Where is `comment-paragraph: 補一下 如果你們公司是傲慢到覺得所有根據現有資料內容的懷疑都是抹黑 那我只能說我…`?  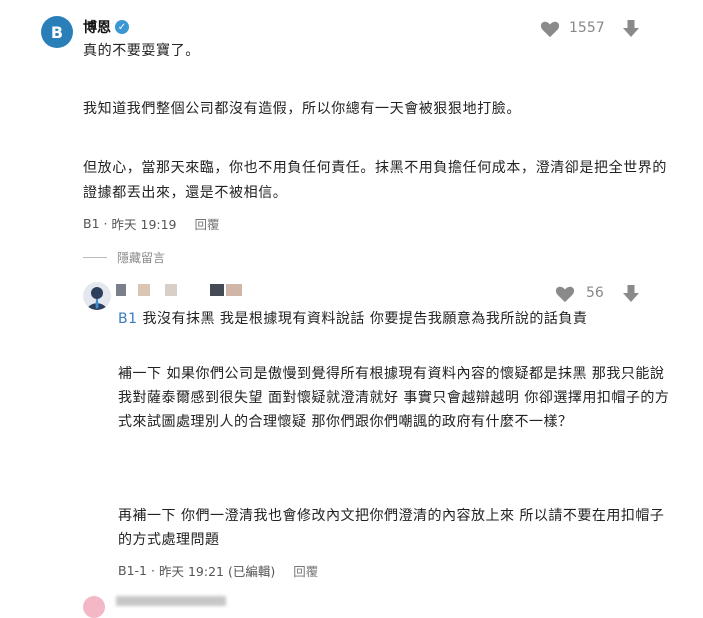 comment-paragraph: 補一下 如果你們公司是傲慢到覺得所有根據現有資料內容的懷疑都是抹黑 那我只能說我… is located at coordinates (394, 398).